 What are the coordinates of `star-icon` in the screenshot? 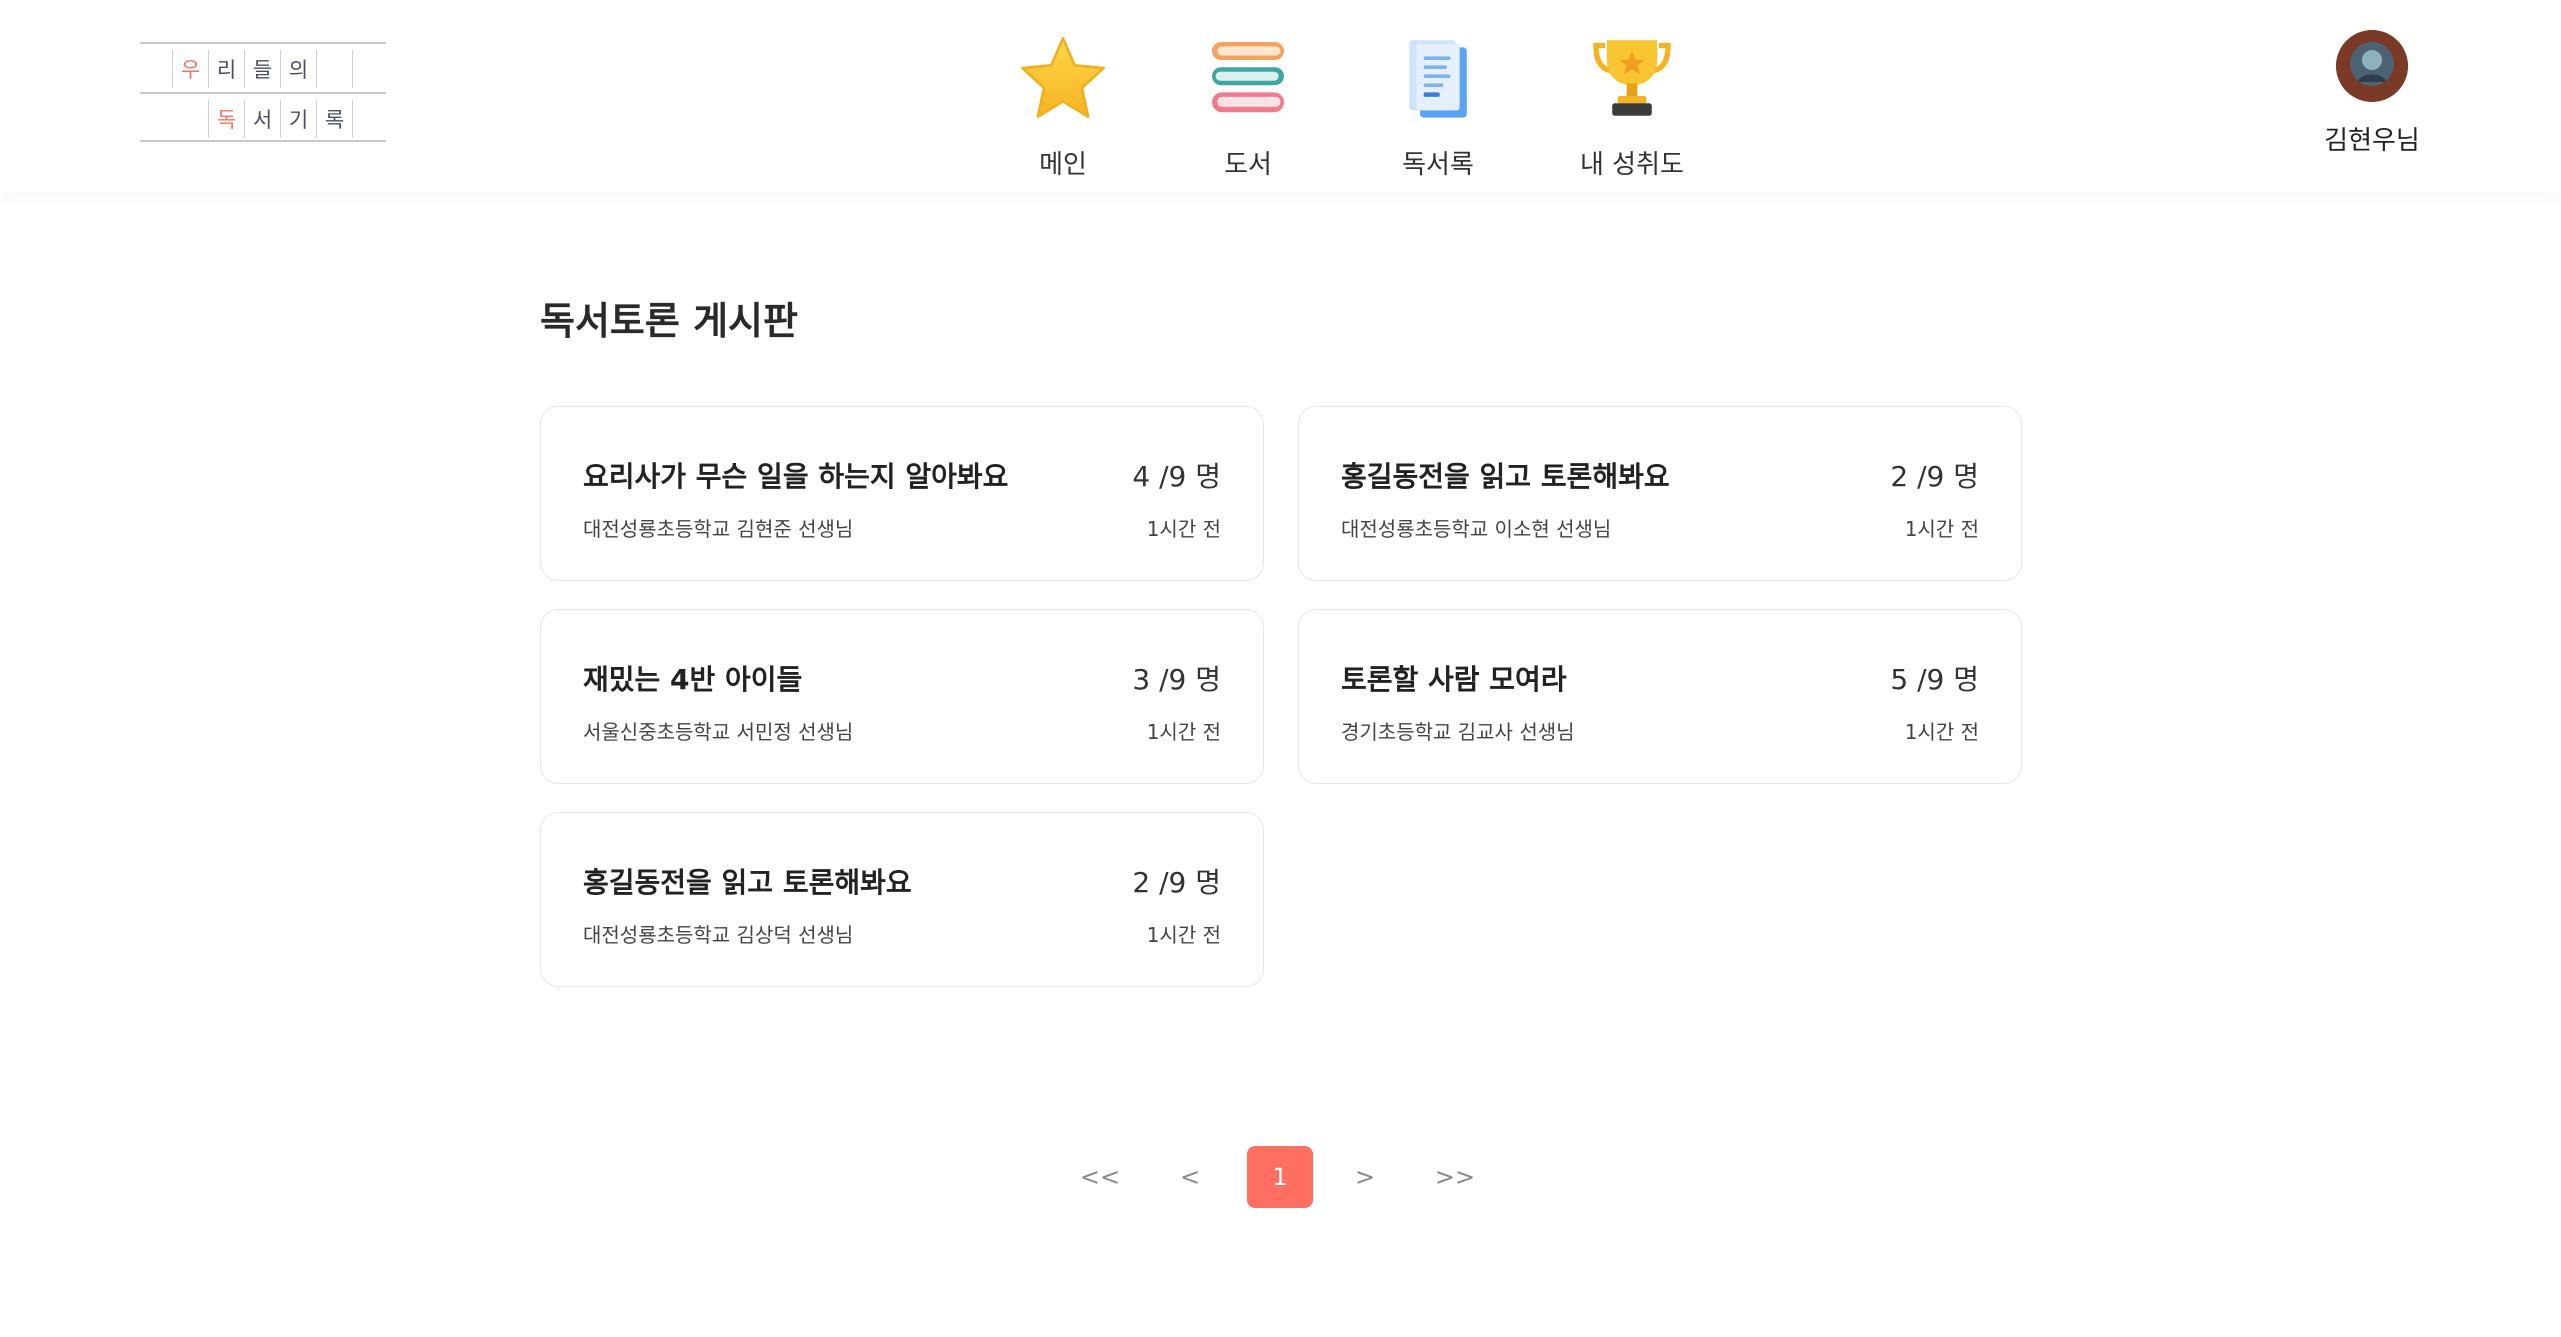 It's located at (1063, 78).